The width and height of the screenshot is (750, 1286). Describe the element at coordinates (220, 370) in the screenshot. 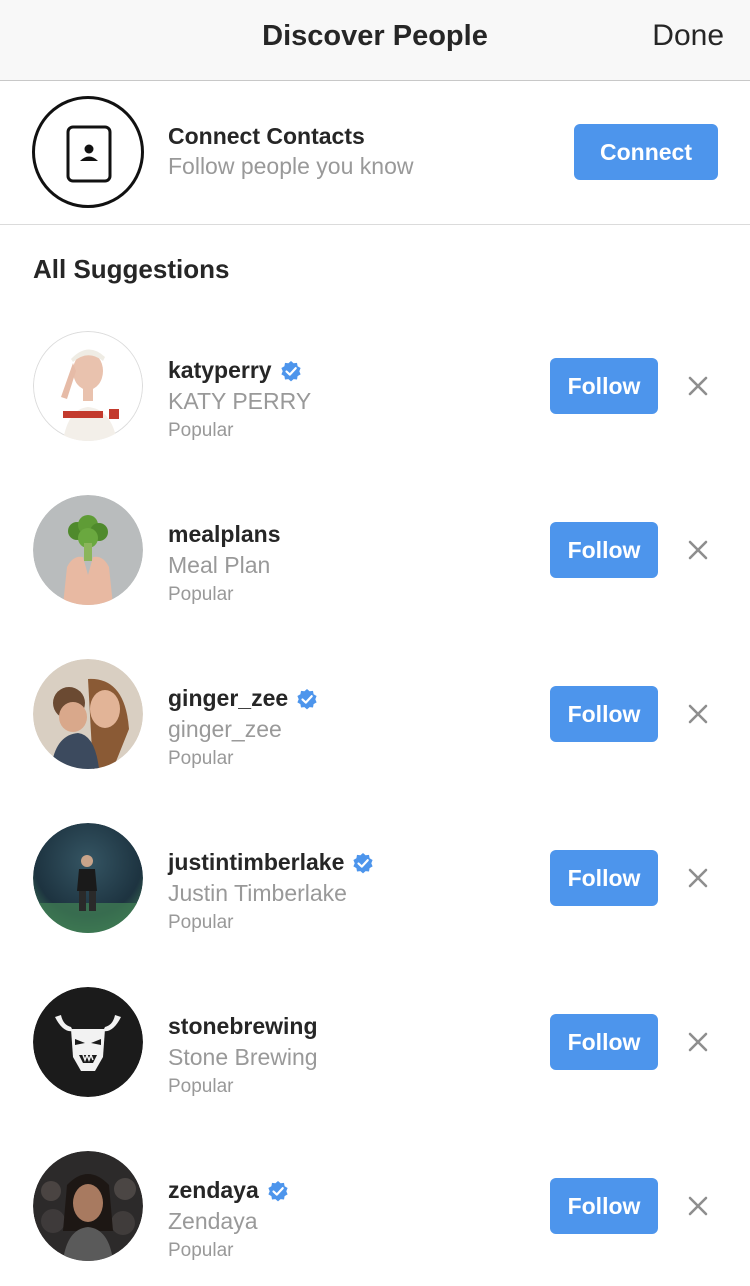

I see `username: katyperry` at that location.